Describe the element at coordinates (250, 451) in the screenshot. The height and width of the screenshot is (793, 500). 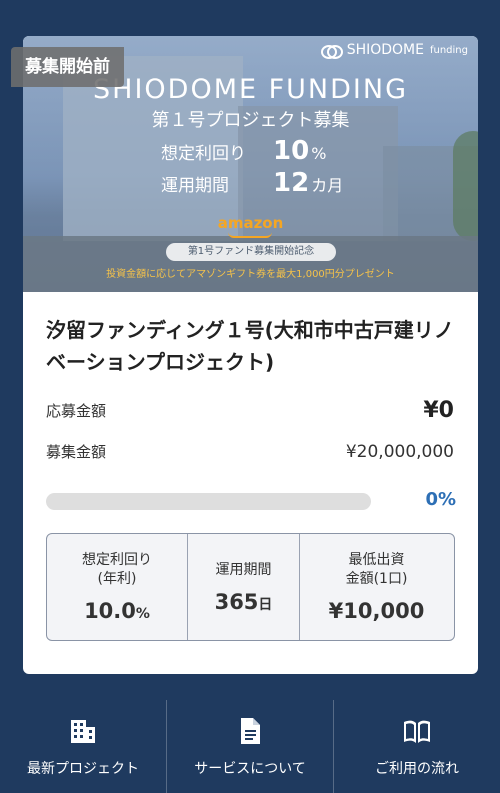
I see `target-amount-row: 募集金額 ¥20,000,000` at that location.